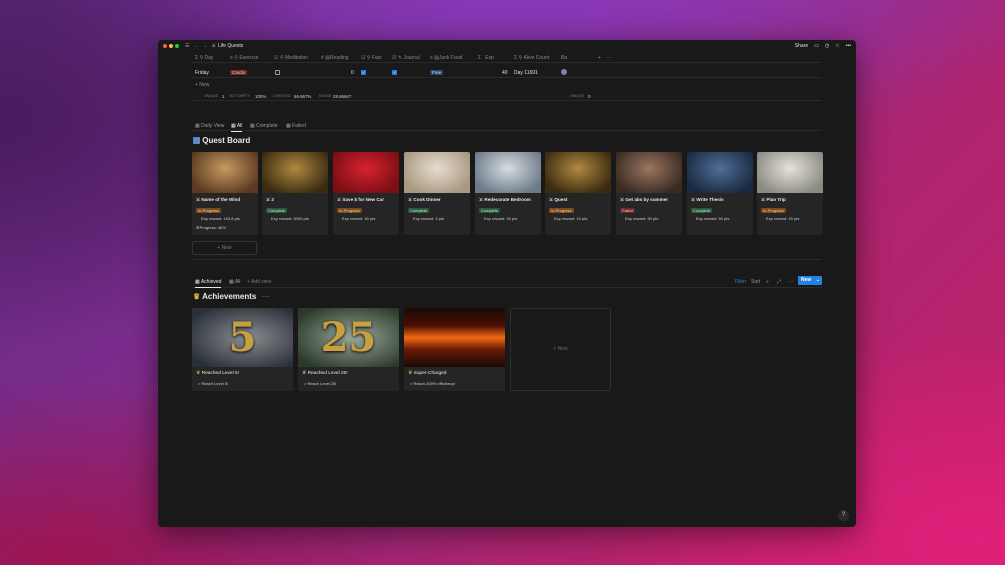  What do you see at coordinates (454, 349) in the screenshot?
I see `achievement-card: ♛ Super-Charged > Reach 200% efficiency!` at bounding box center [454, 349].